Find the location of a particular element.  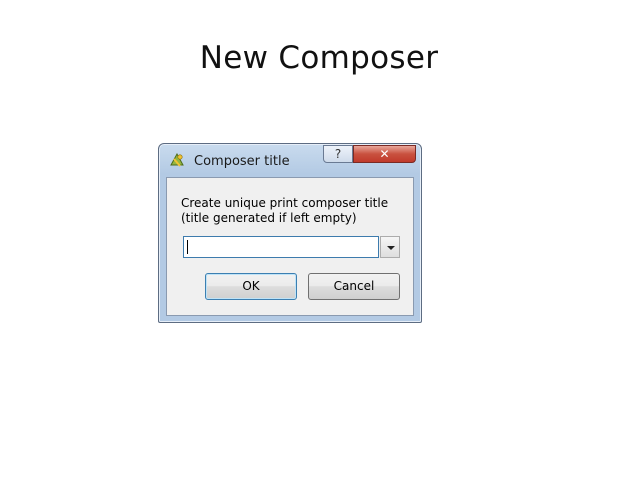

cancel-button: Cancel is located at coordinates (354, 286).